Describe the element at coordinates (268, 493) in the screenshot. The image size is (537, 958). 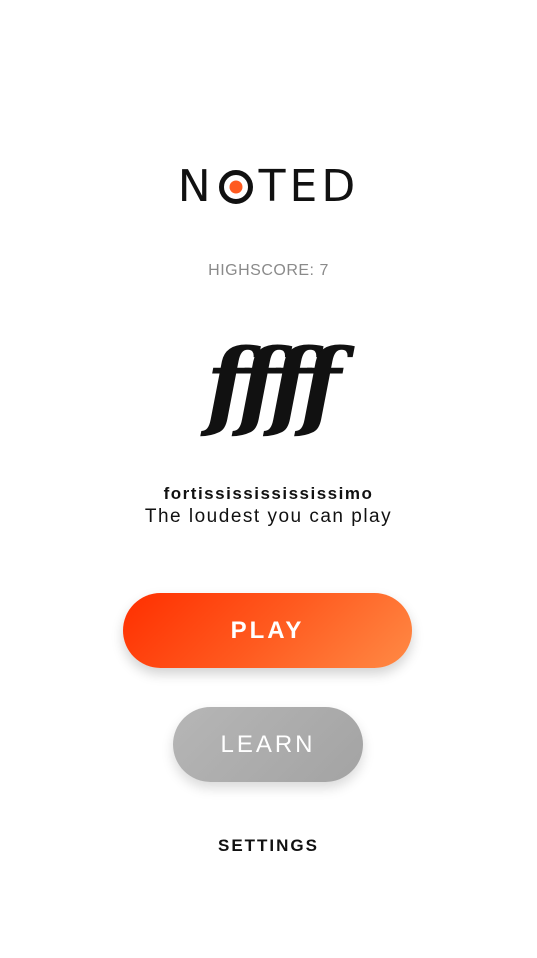
I see `dynamic-term: fortissississississimo` at that location.